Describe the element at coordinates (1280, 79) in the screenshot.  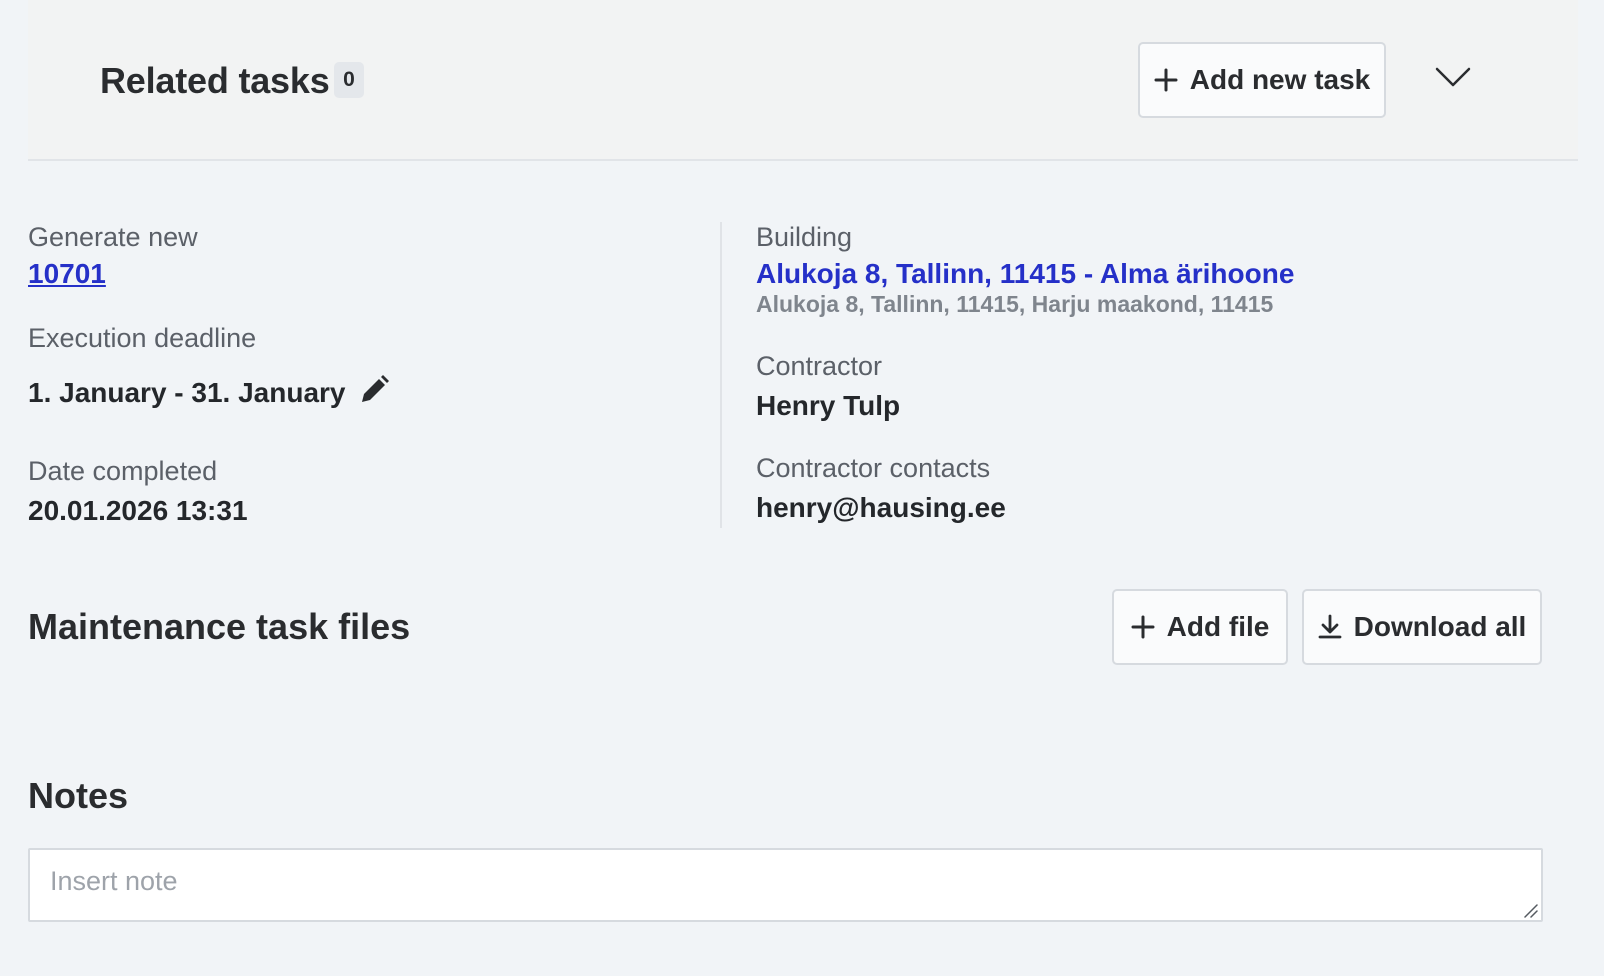
I see `add-new-task-label: Add new task` at that location.